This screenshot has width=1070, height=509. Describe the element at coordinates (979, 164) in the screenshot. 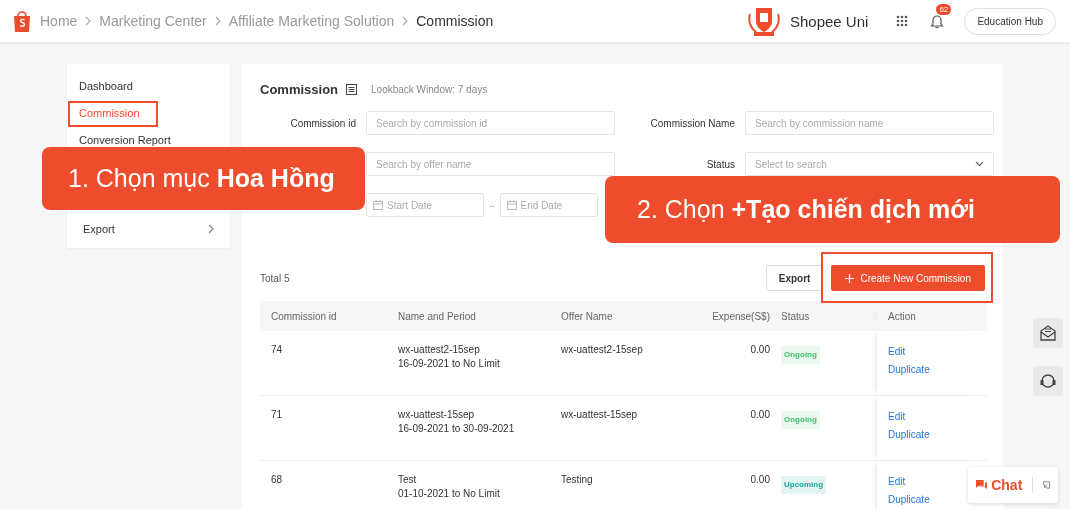

I see `caret-down-icon` at that location.